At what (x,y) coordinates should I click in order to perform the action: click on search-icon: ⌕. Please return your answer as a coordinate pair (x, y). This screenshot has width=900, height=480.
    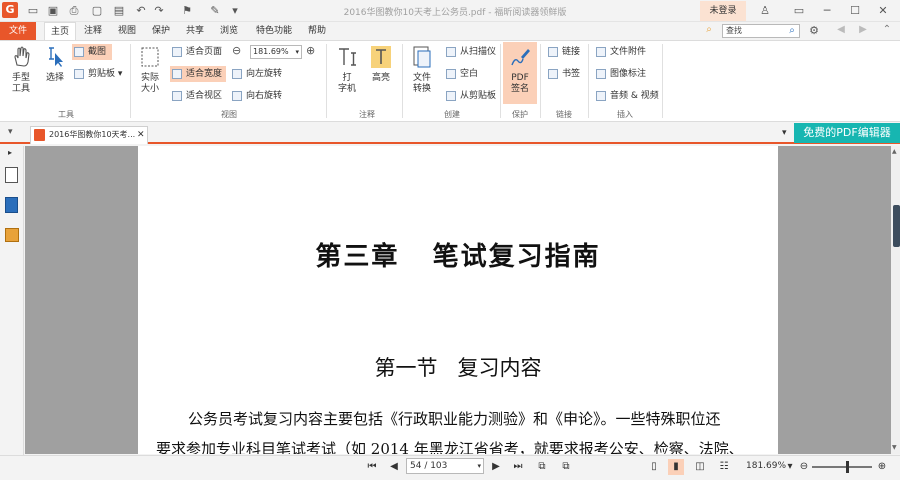
    Looking at the image, I should click on (792, 31).